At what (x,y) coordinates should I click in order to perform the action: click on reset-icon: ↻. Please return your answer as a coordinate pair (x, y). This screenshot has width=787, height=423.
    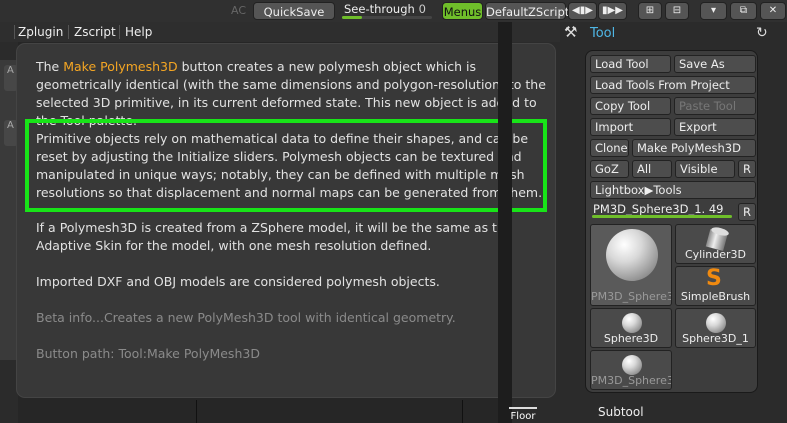
    Looking at the image, I should click on (762, 33).